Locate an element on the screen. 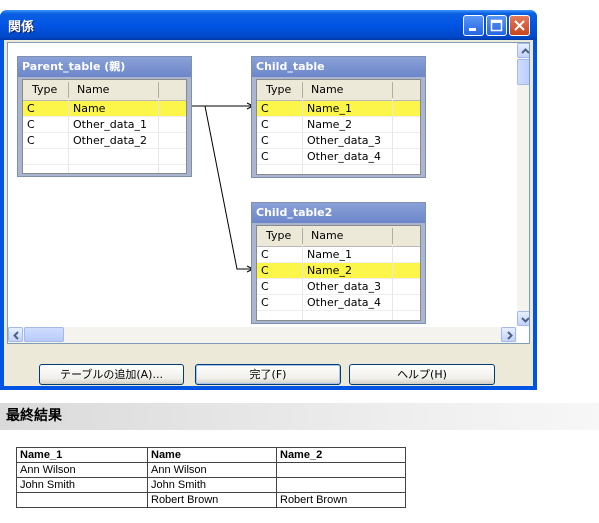 This screenshot has height=523, width=599. horizontal-scrollbar is located at coordinates (262, 335).